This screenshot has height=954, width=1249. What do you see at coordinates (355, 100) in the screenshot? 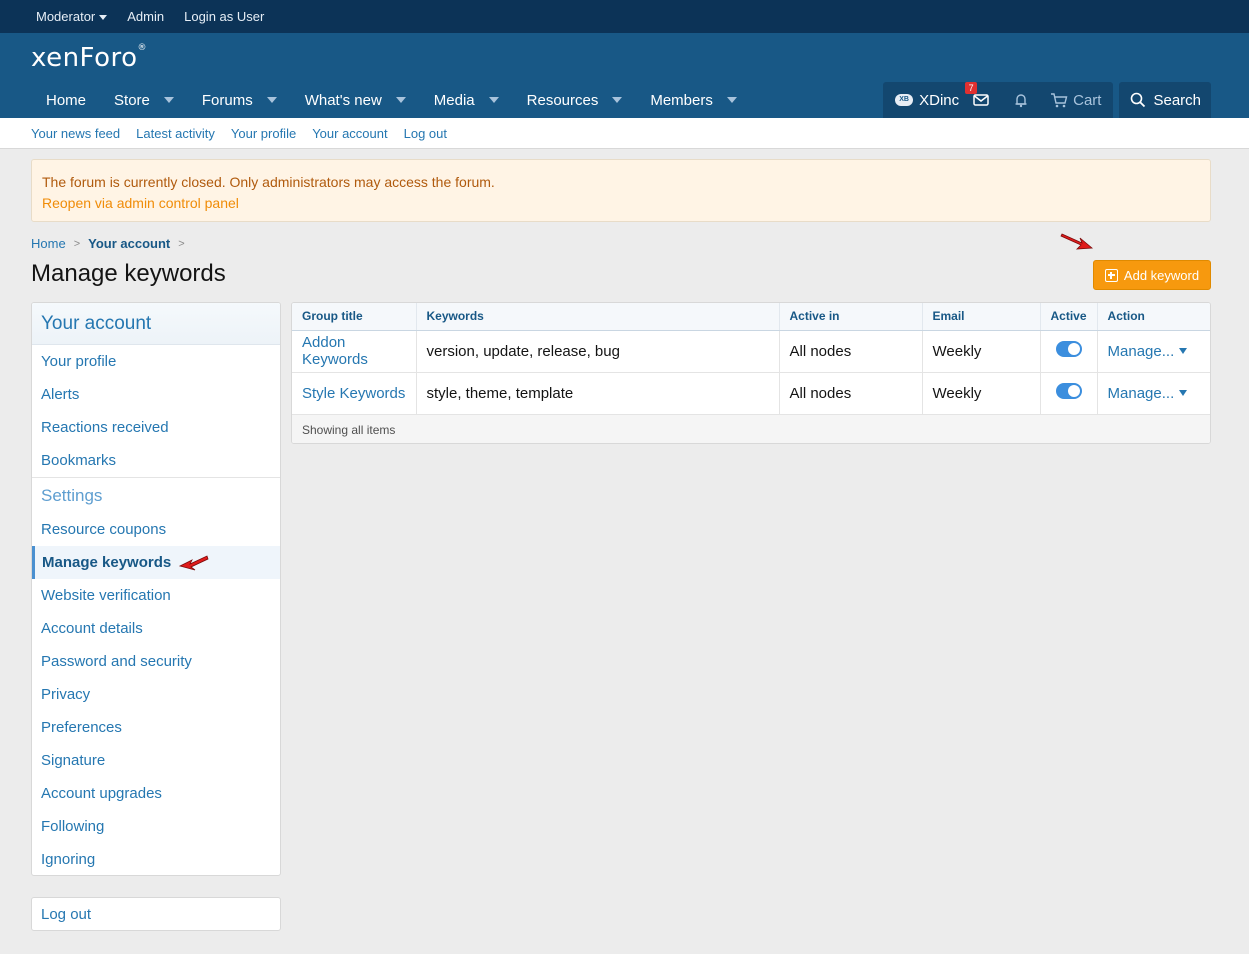
I see `nav-whats-new: What's new` at bounding box center [355, 100].